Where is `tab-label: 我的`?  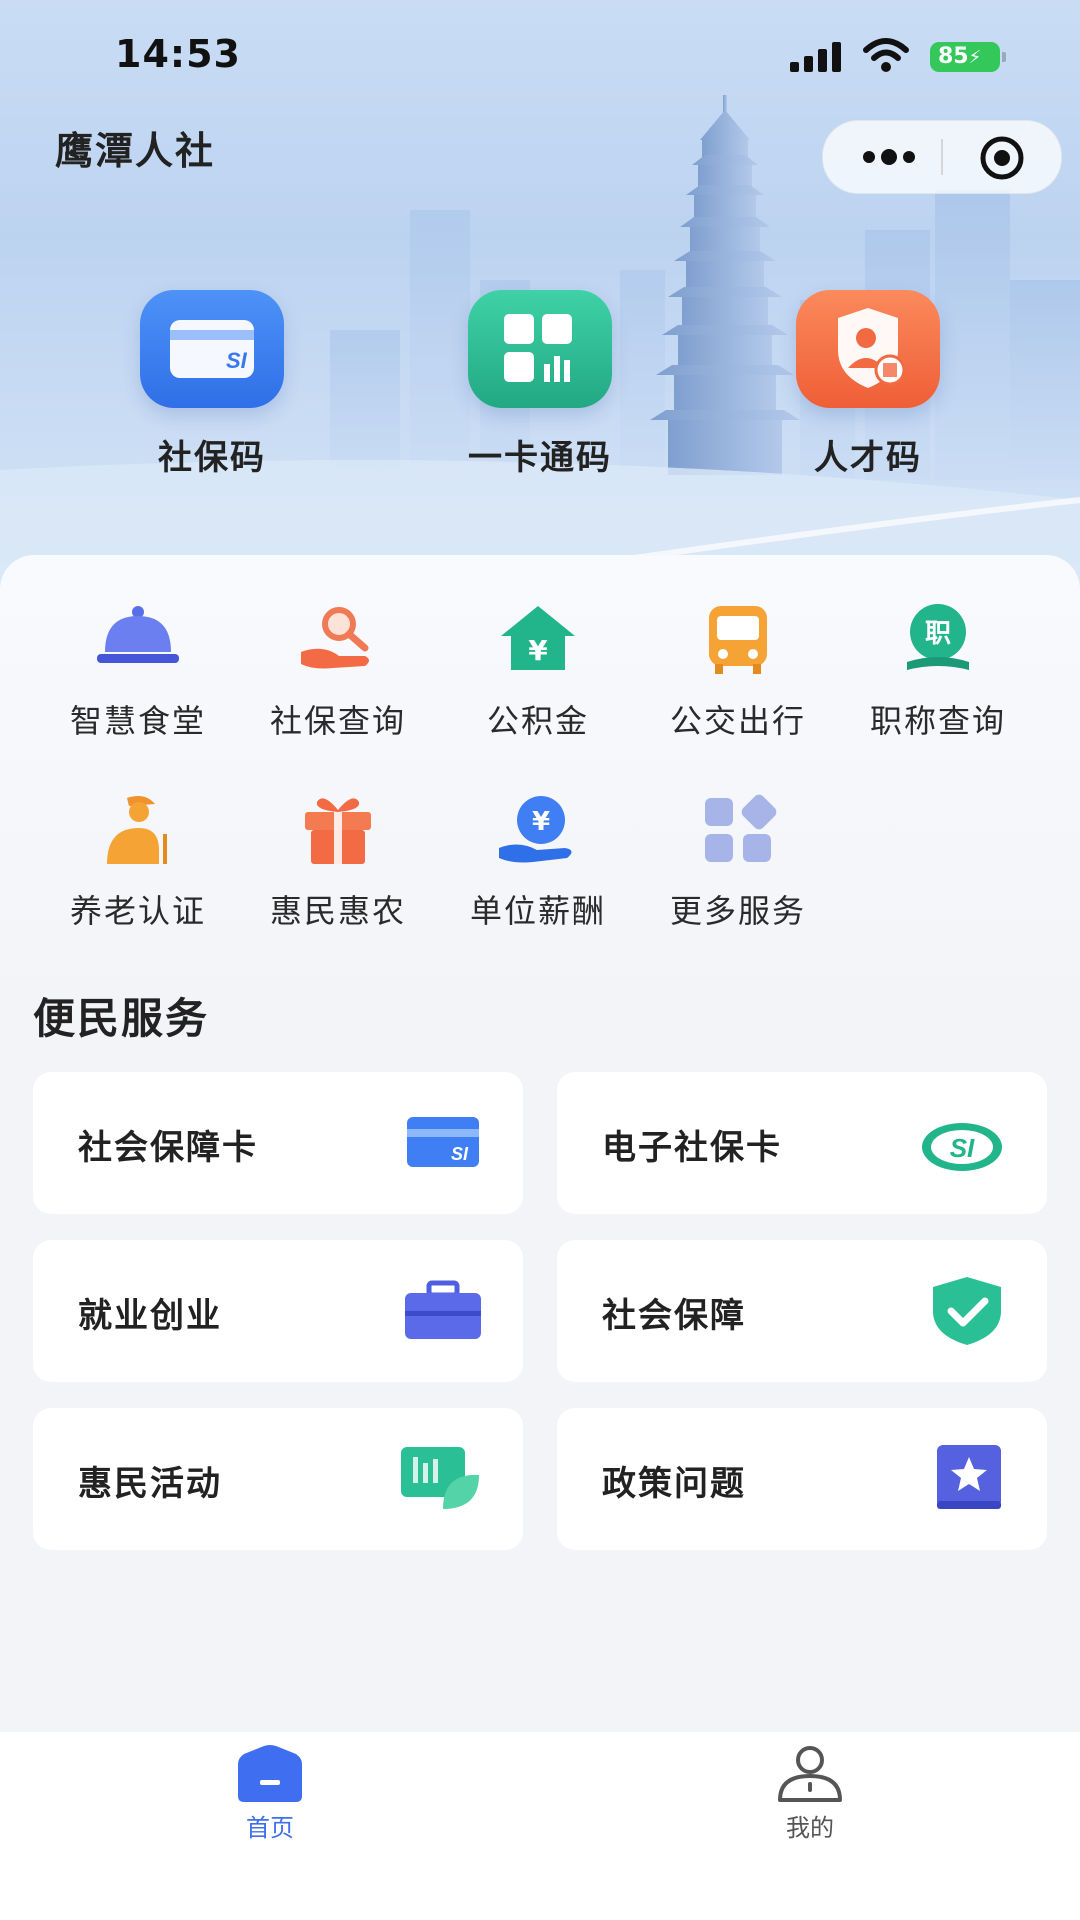 tab-label: 我的 is located at coordinates (810, 1828).